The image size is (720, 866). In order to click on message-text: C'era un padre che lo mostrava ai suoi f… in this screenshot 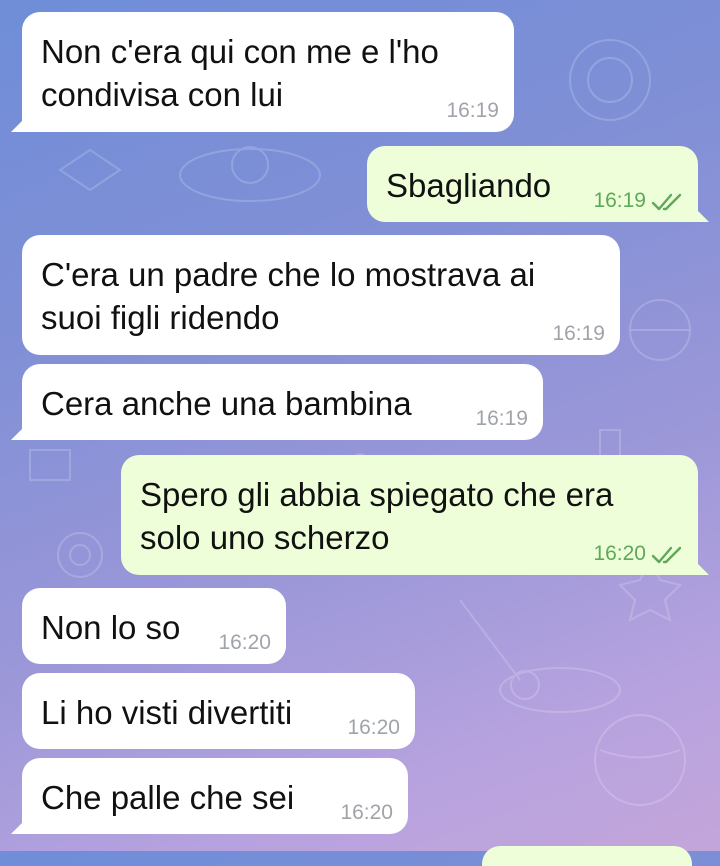, I will do `click(288, 296)`.